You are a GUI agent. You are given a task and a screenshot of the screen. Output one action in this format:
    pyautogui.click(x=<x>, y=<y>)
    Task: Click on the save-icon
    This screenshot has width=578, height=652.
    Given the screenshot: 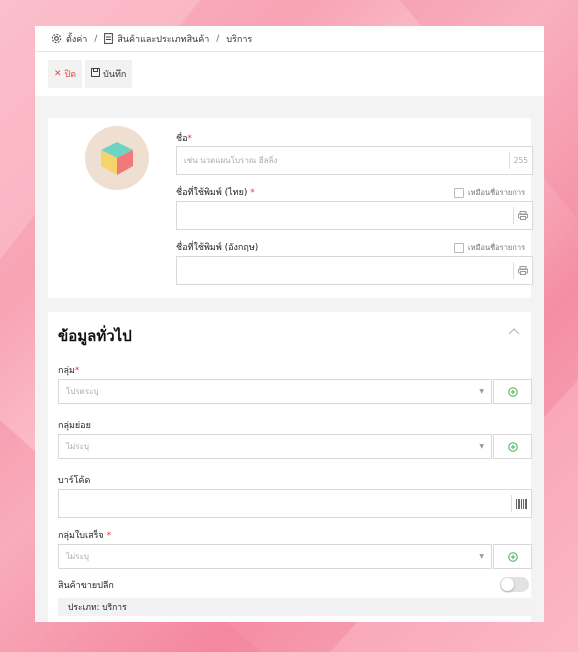 What is the action you would take?
    pyautogui.click(x=96, y=74)
    